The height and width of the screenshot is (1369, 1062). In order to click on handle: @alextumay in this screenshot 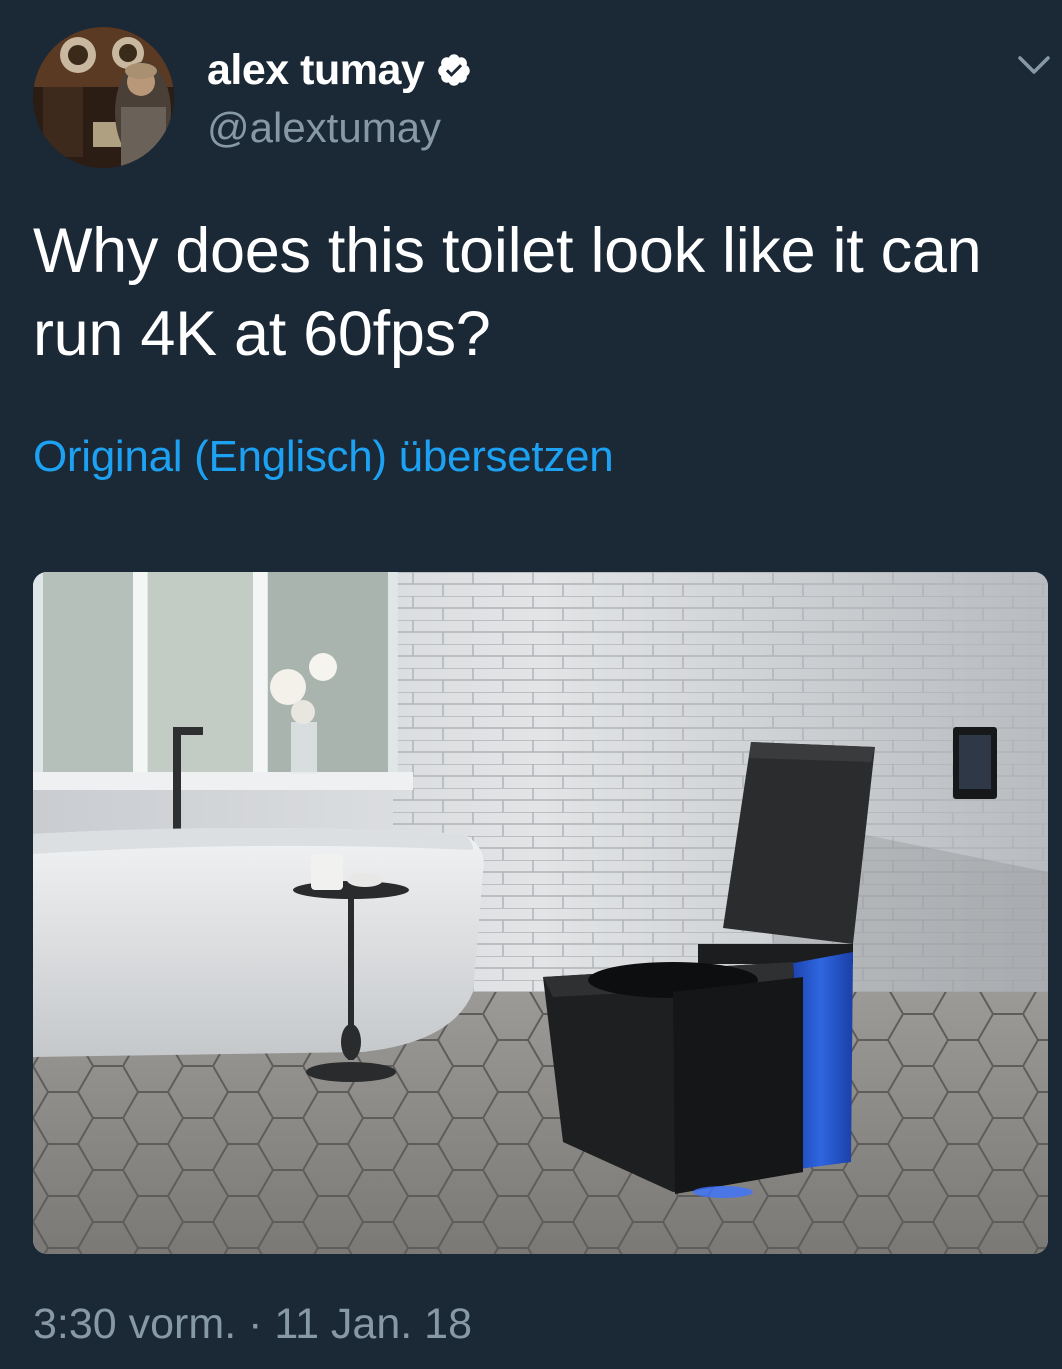, I will do `click(324, 128)`.